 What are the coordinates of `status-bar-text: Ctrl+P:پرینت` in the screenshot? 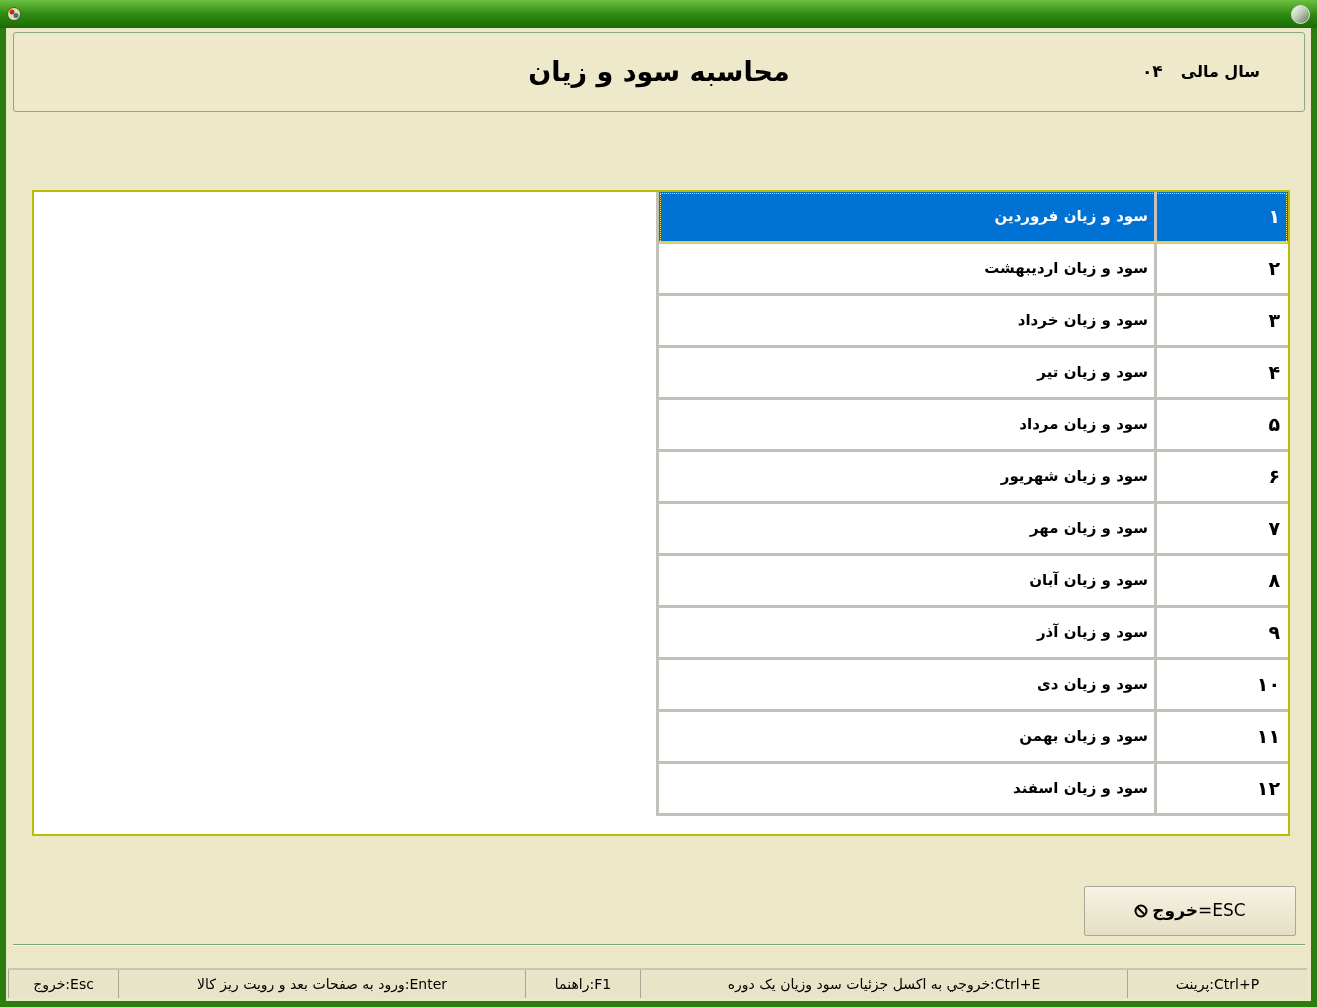 It's located at (1217, 984).